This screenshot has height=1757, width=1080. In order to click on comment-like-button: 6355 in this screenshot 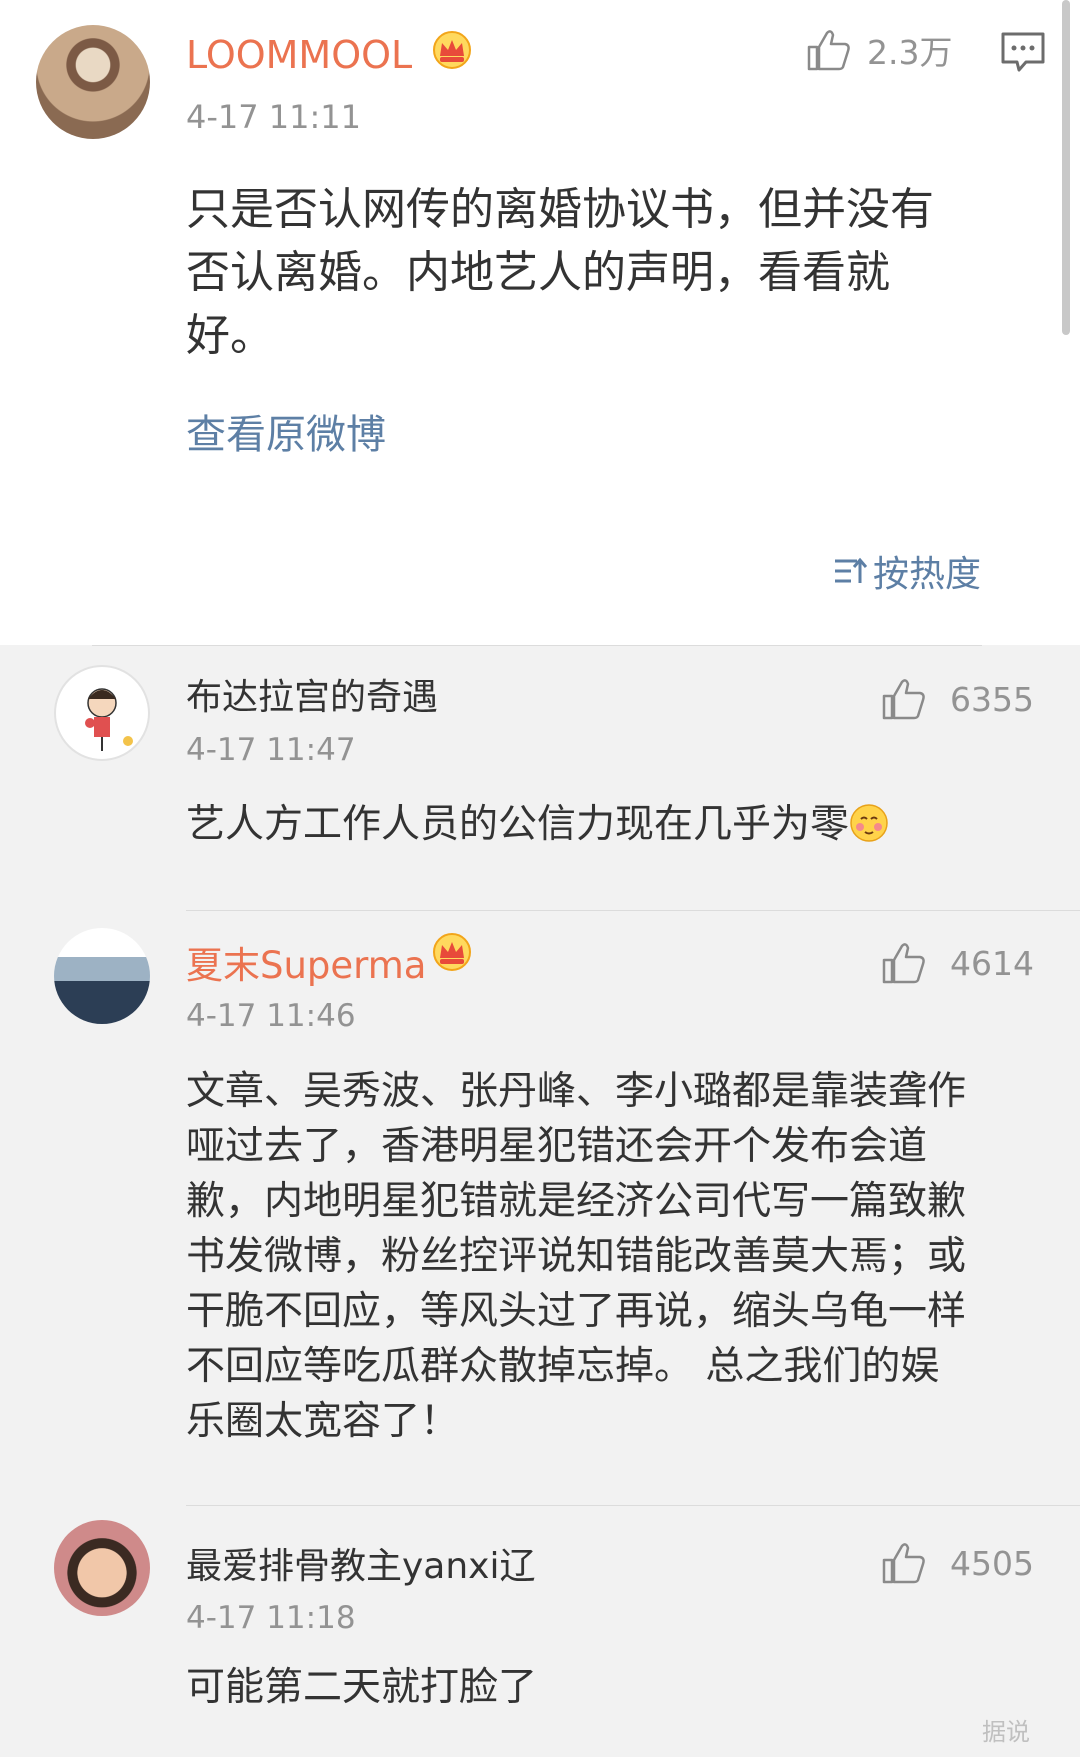, I will do `click(957, 699)`.